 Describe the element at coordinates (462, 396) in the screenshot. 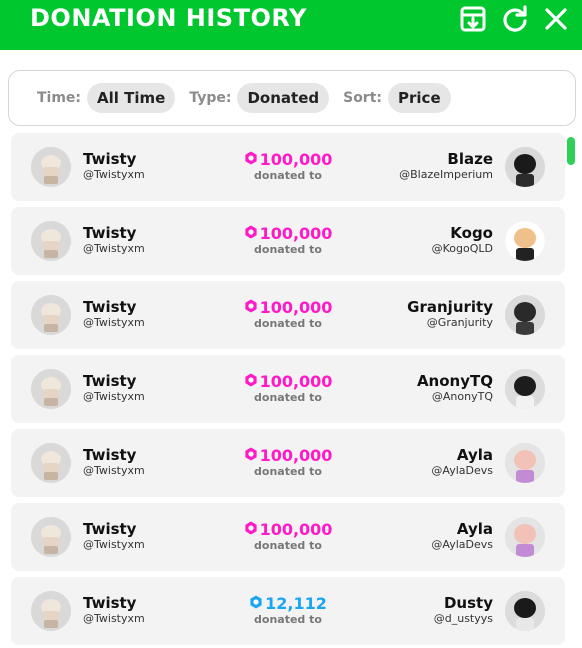

I see `receiver-handle: @AnonyTQ` at that location.